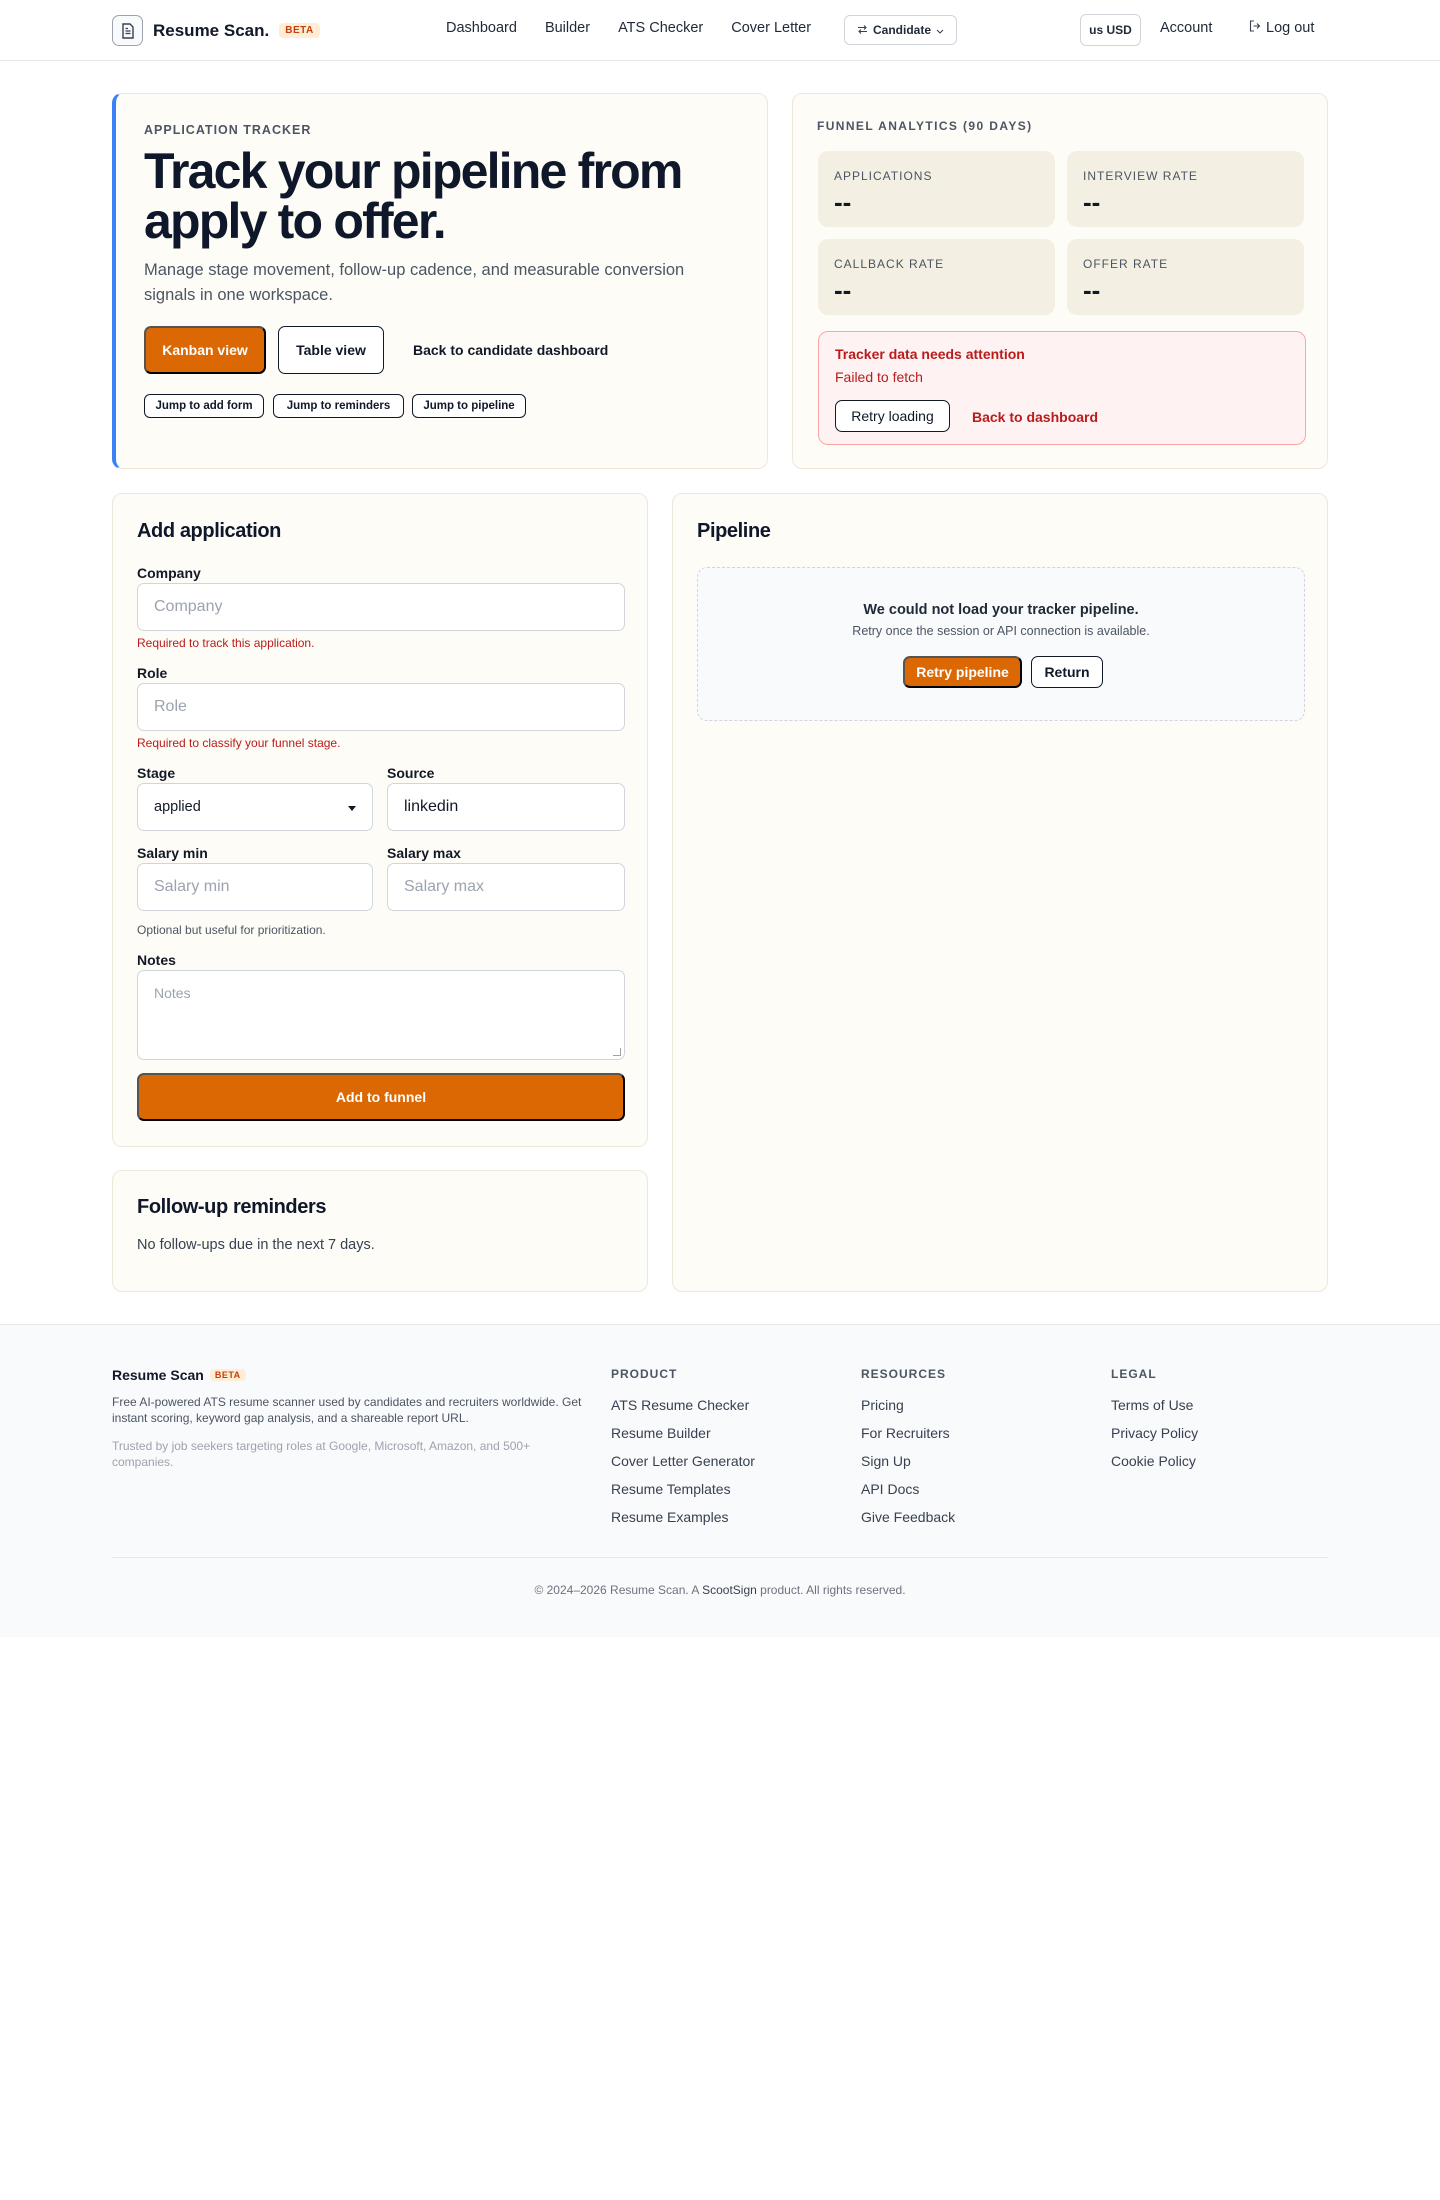 The image size is (1440, 2200). What do you see at coordinates (908, 1495) in the screenshot?
I see `footer-link: API Docs` at bounding box center [908, 1495].